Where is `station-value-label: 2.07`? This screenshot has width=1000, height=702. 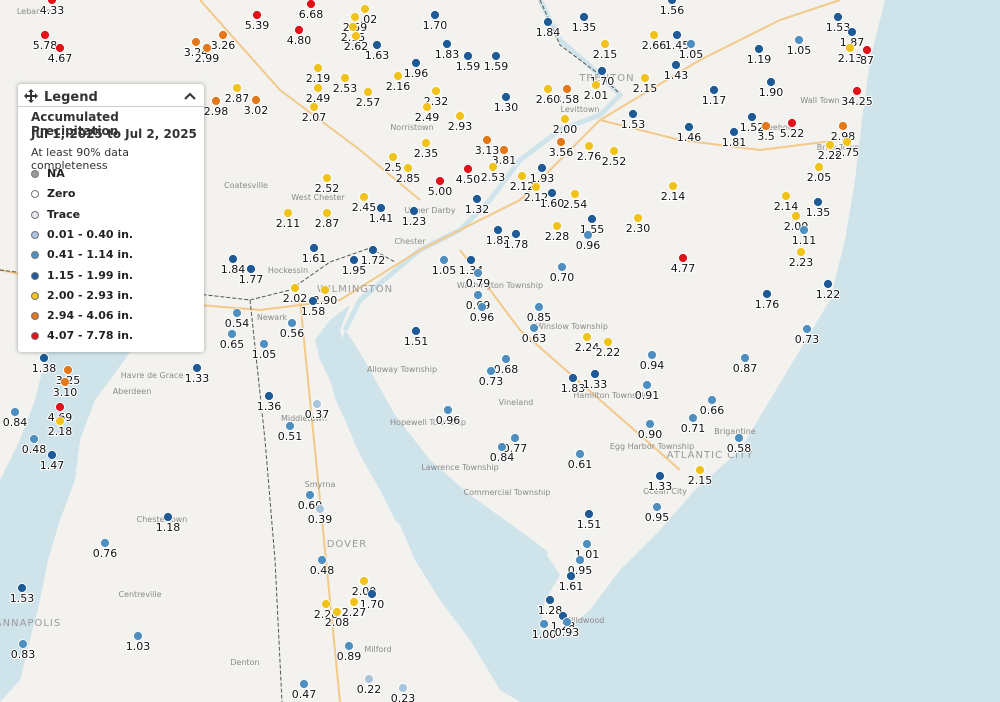 station-value-label: 2.07 is located at coordinates (314, 117).